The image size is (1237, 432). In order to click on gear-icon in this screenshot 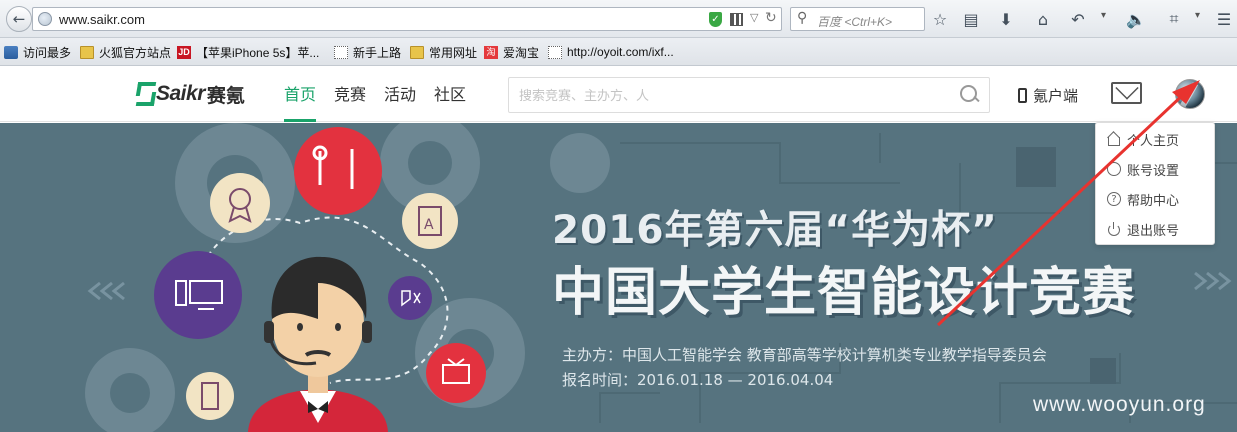, I will do `click(1114, 169)`.